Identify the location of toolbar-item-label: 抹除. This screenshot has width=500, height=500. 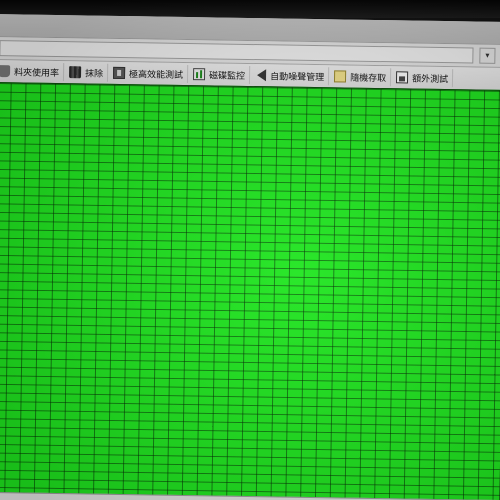
(94, 74).